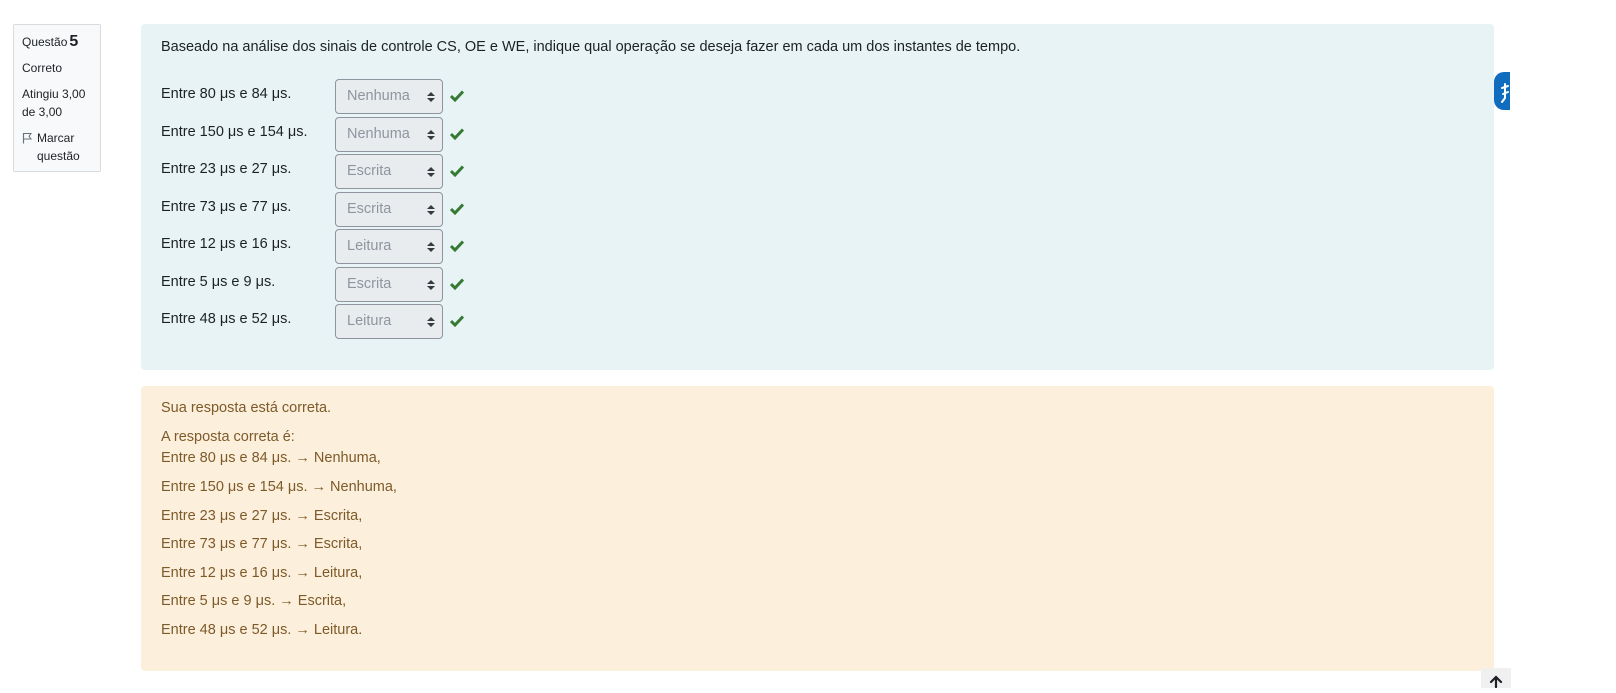 The height and width of the screenshot is (693, 1616). What do you see at coordinates (262, 516) in the screenshot?
I see `correct-answer-line: Entre 23 μs e 27 μs. → Escrita,` at bounding box center [262, 516].